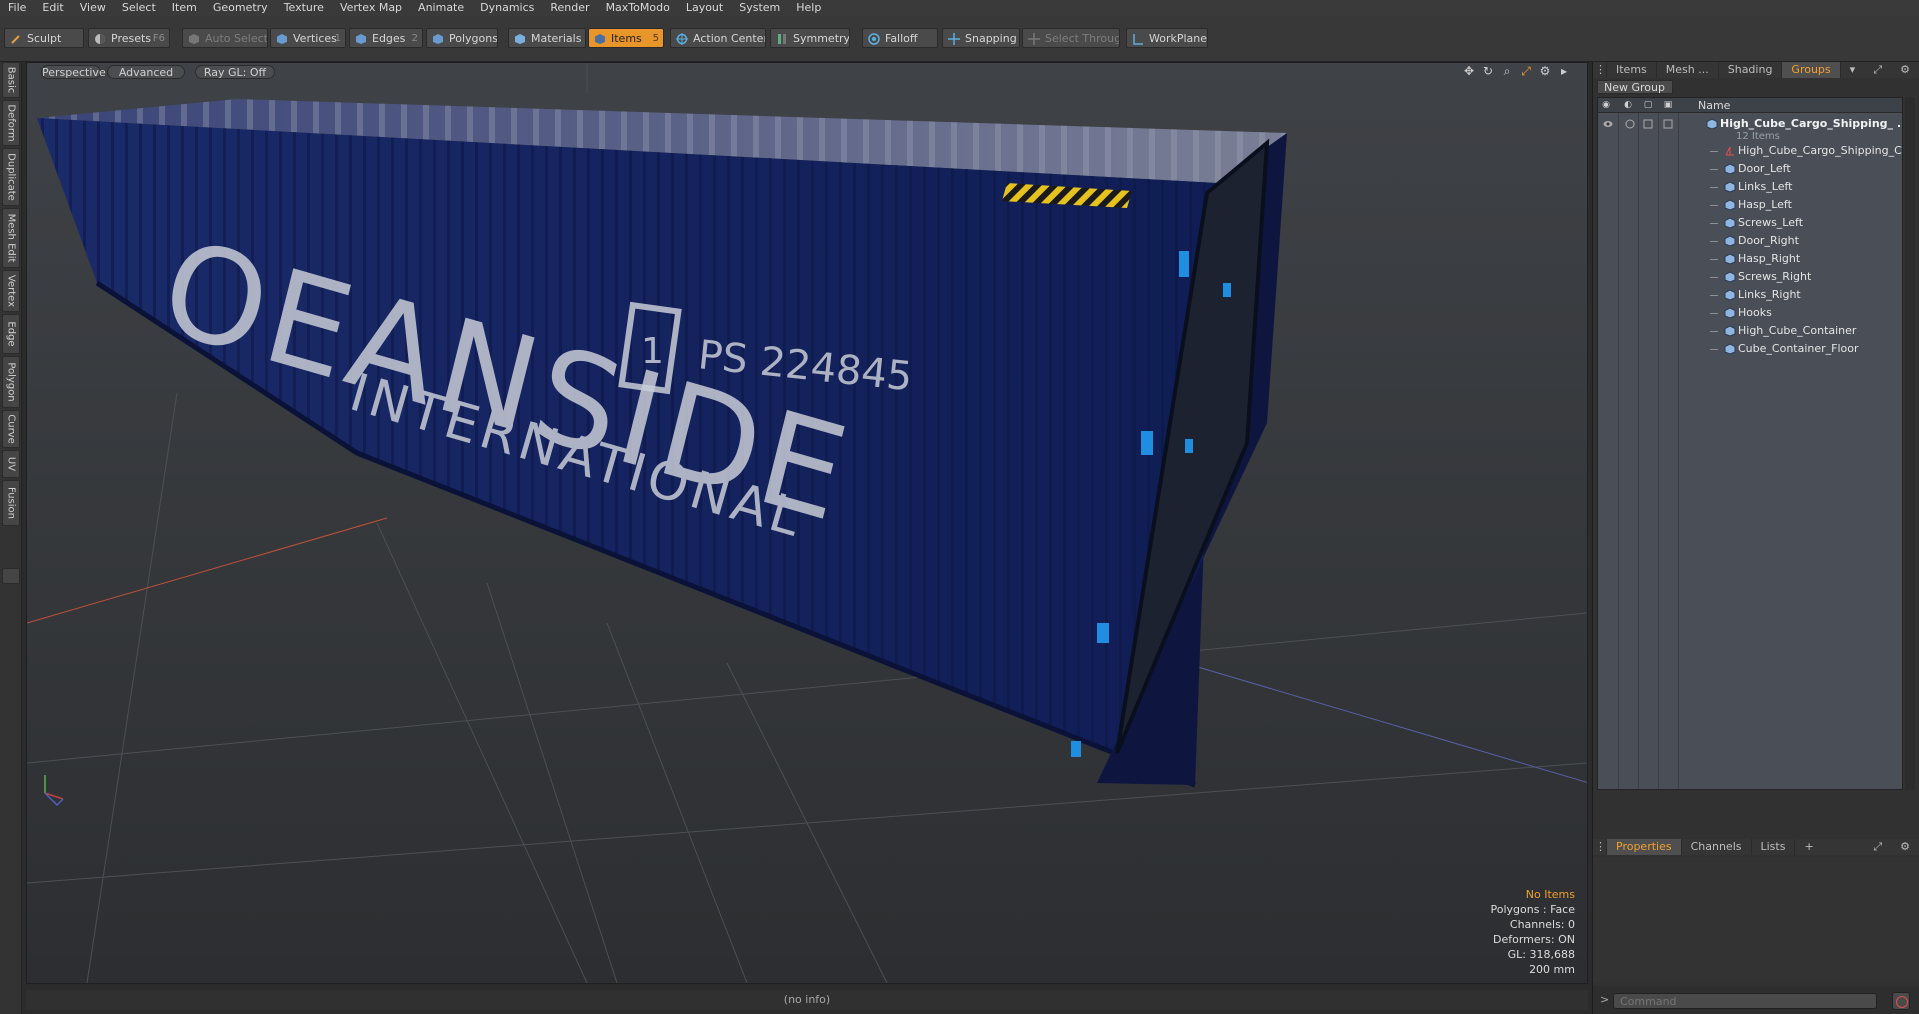 The image size is (1919, 1014). What do you see at coordinates (1750, 349) in the screenshot?
I see `tree-item-row: Cube_Container_Floor` at bounding box center [1750, 349].